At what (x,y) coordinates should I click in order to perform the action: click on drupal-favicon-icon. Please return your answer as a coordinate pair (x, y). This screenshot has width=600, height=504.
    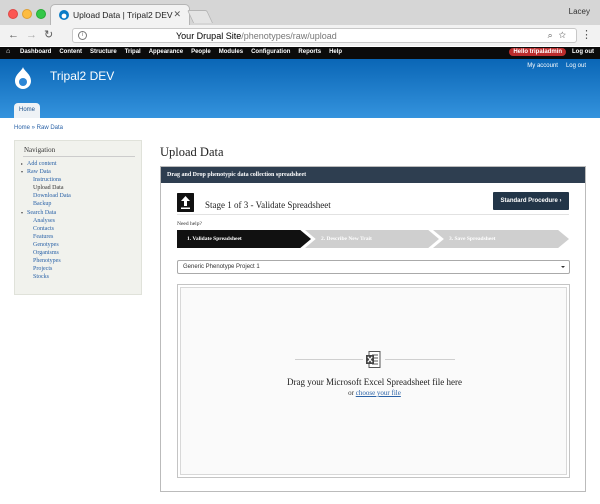
    Looking at the image, I should click on (64, 15).